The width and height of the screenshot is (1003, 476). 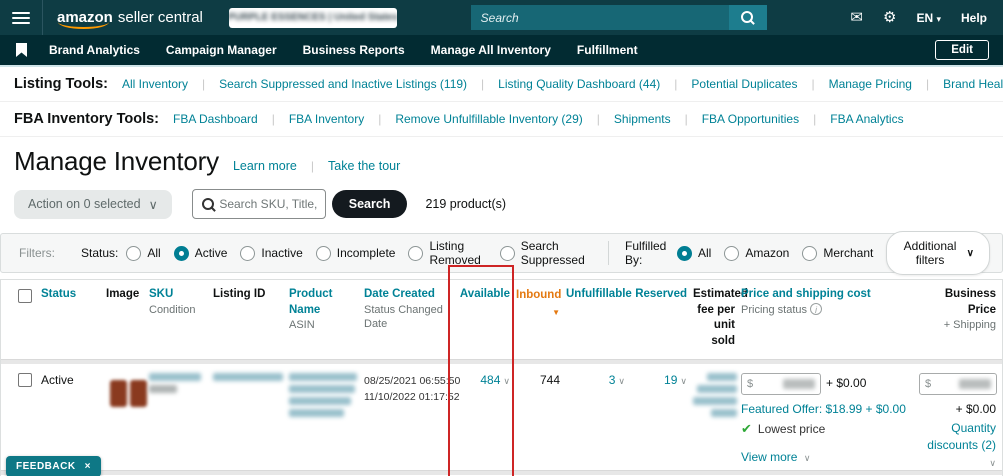 I want to click on status-filter-label: Status:, so click(x=100, y=253).